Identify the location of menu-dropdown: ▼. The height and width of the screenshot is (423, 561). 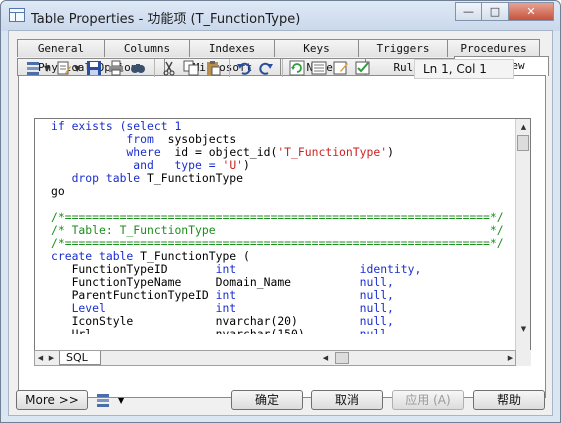
(110, 400).